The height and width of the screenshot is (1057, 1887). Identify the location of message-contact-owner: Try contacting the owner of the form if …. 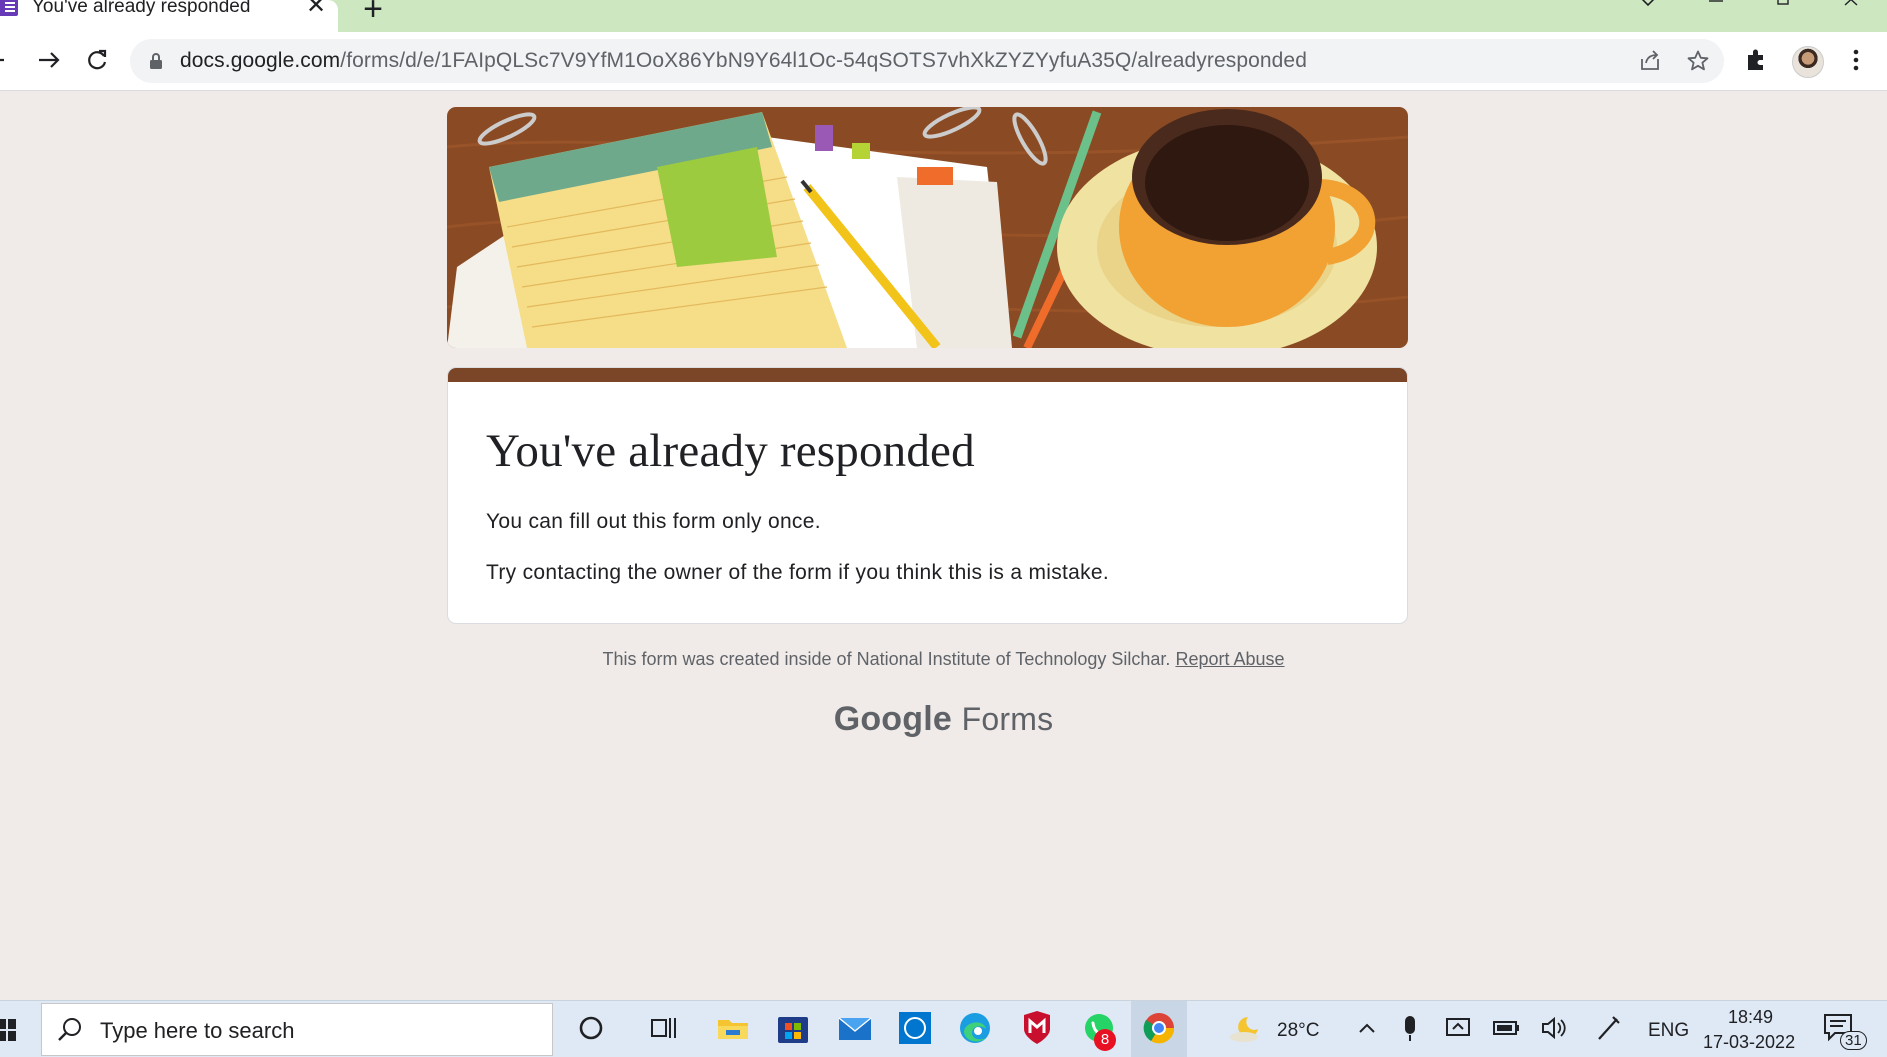
(798, 572).